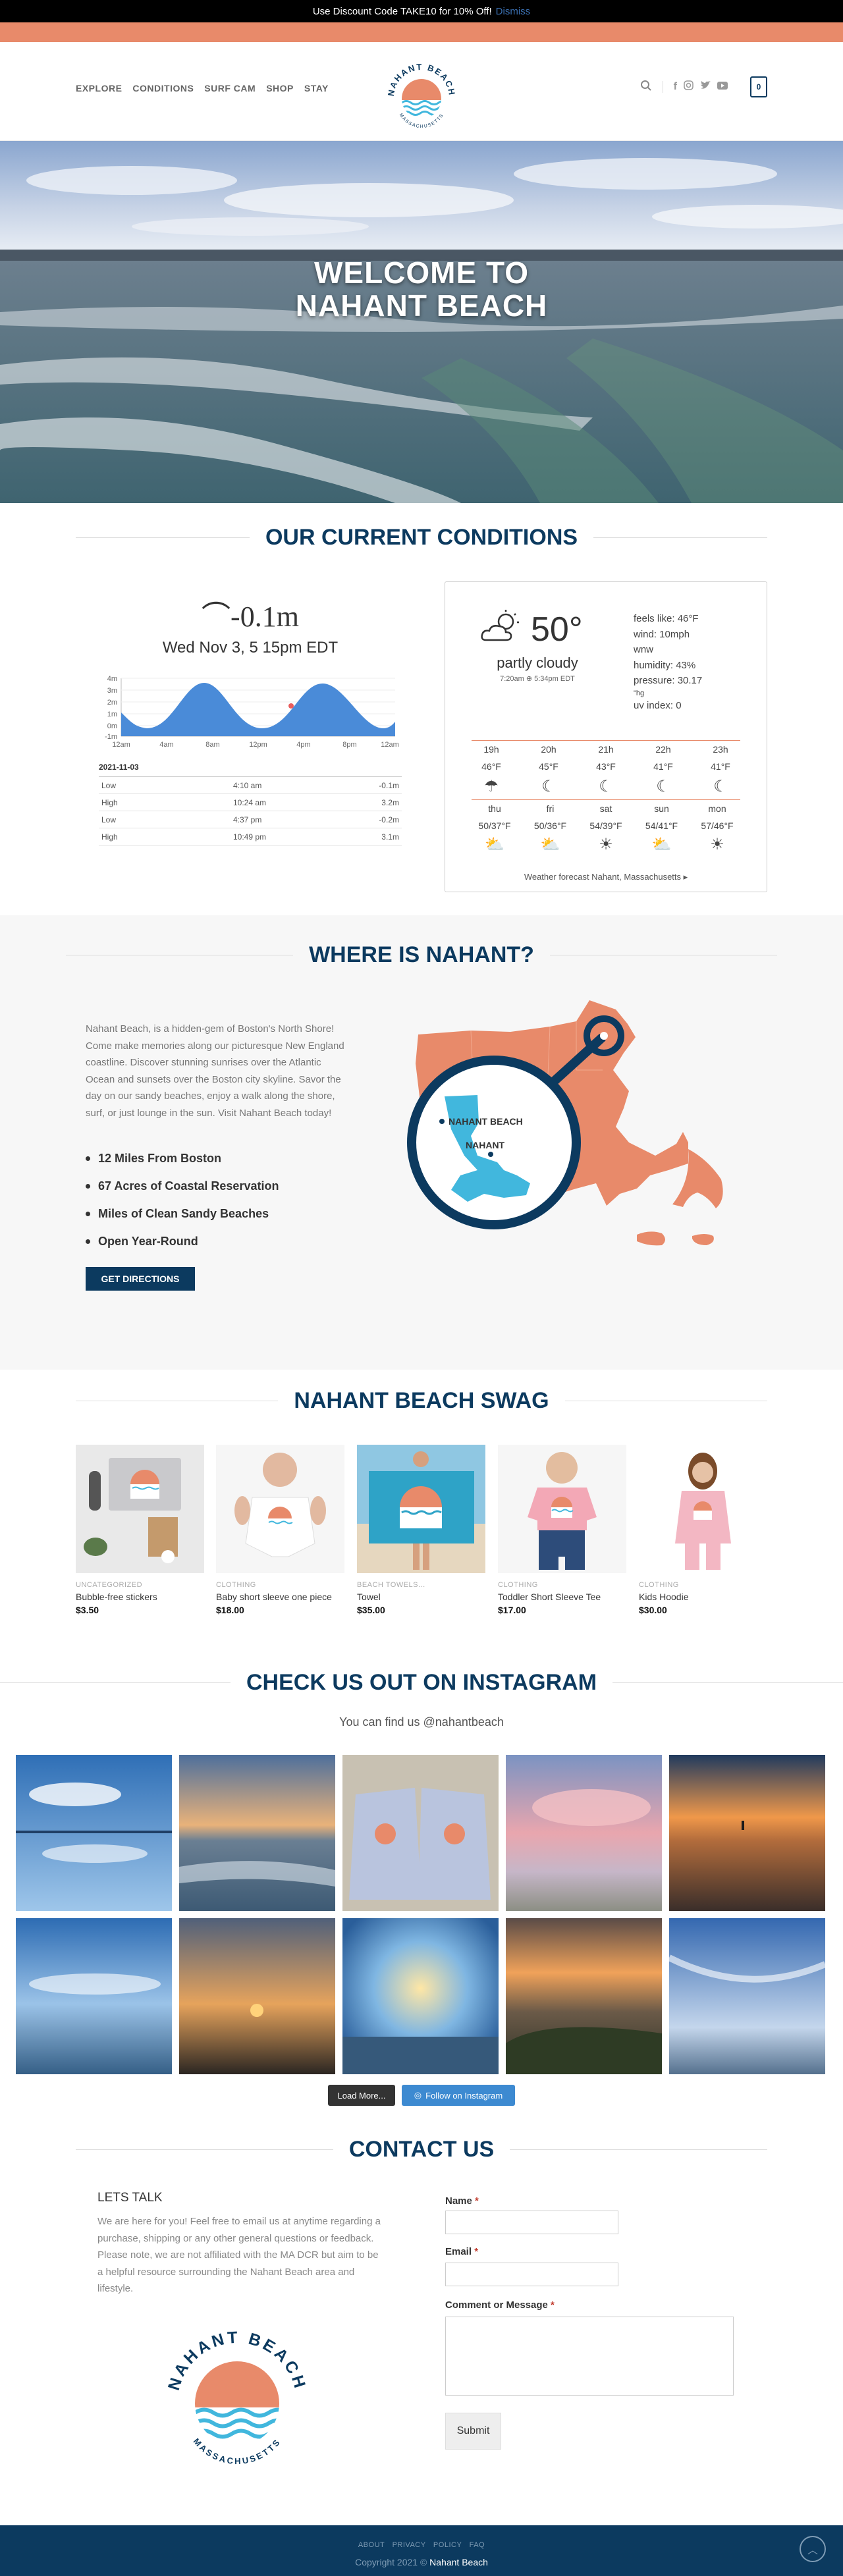 This screenshot has width=843, height=2576. Describe the element at coordinates (140, 1279) in the screenshot. I see `get-directions-button: GET DIRECTIONS` at that location.